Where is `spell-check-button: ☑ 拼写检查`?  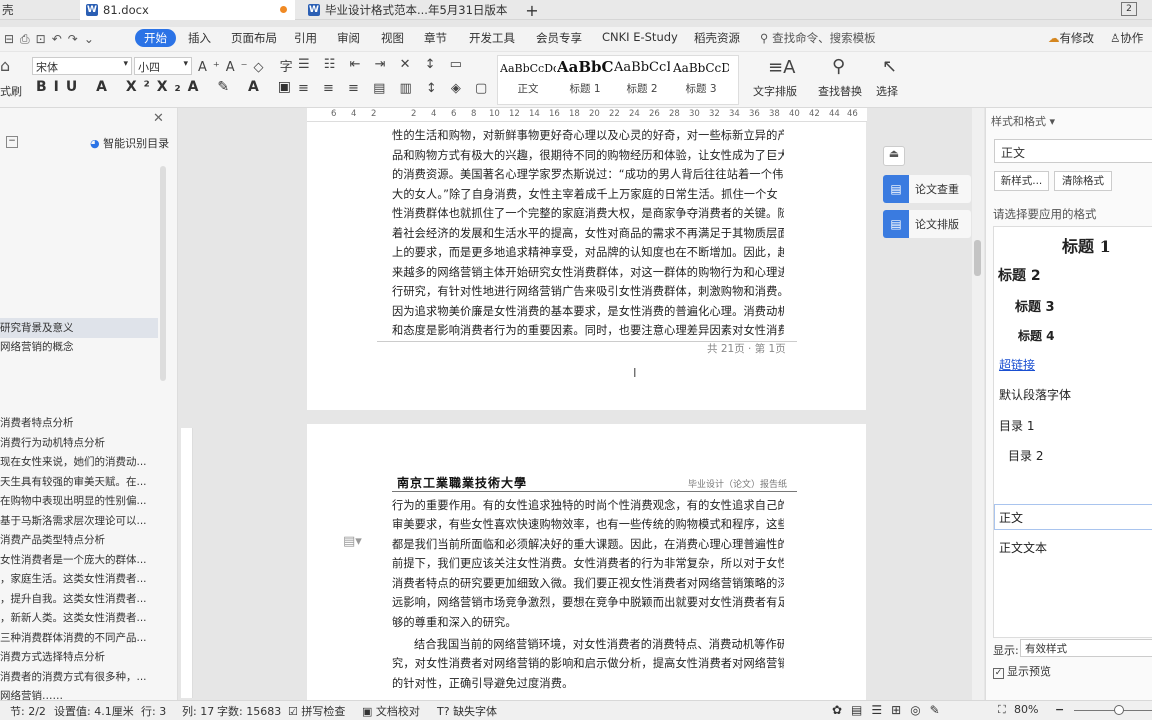
spell-check-button: ☑ 拼写检查 is located at coordinates (316, 711).